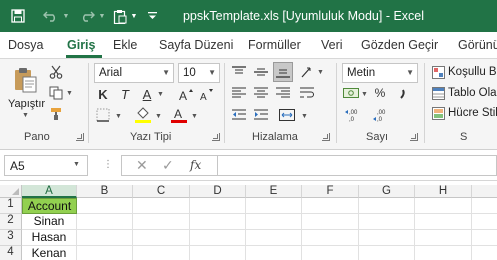 The image size is (497, 260). Describe the element at coordinates (410, 72) in the screenshot. I see `number-format-dropdown-icon: ▼` at that location.